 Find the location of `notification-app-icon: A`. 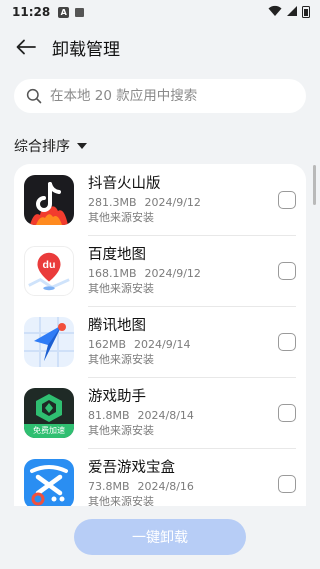

notification-app-icon: A is located at coordinates (64, 12).